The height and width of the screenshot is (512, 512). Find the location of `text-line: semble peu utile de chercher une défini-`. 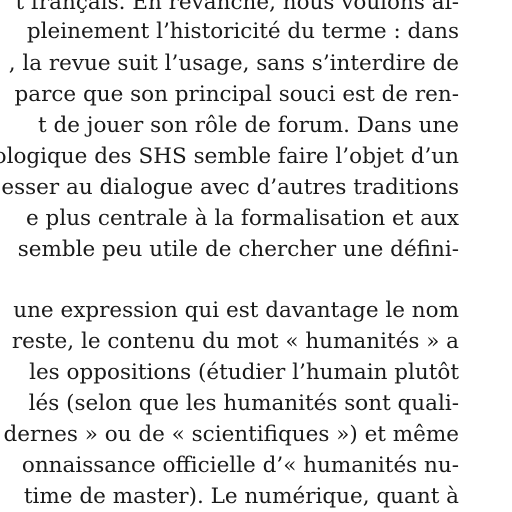

text-line: semble peu utile de chercher une défini- is located at coordinates (238, 249).